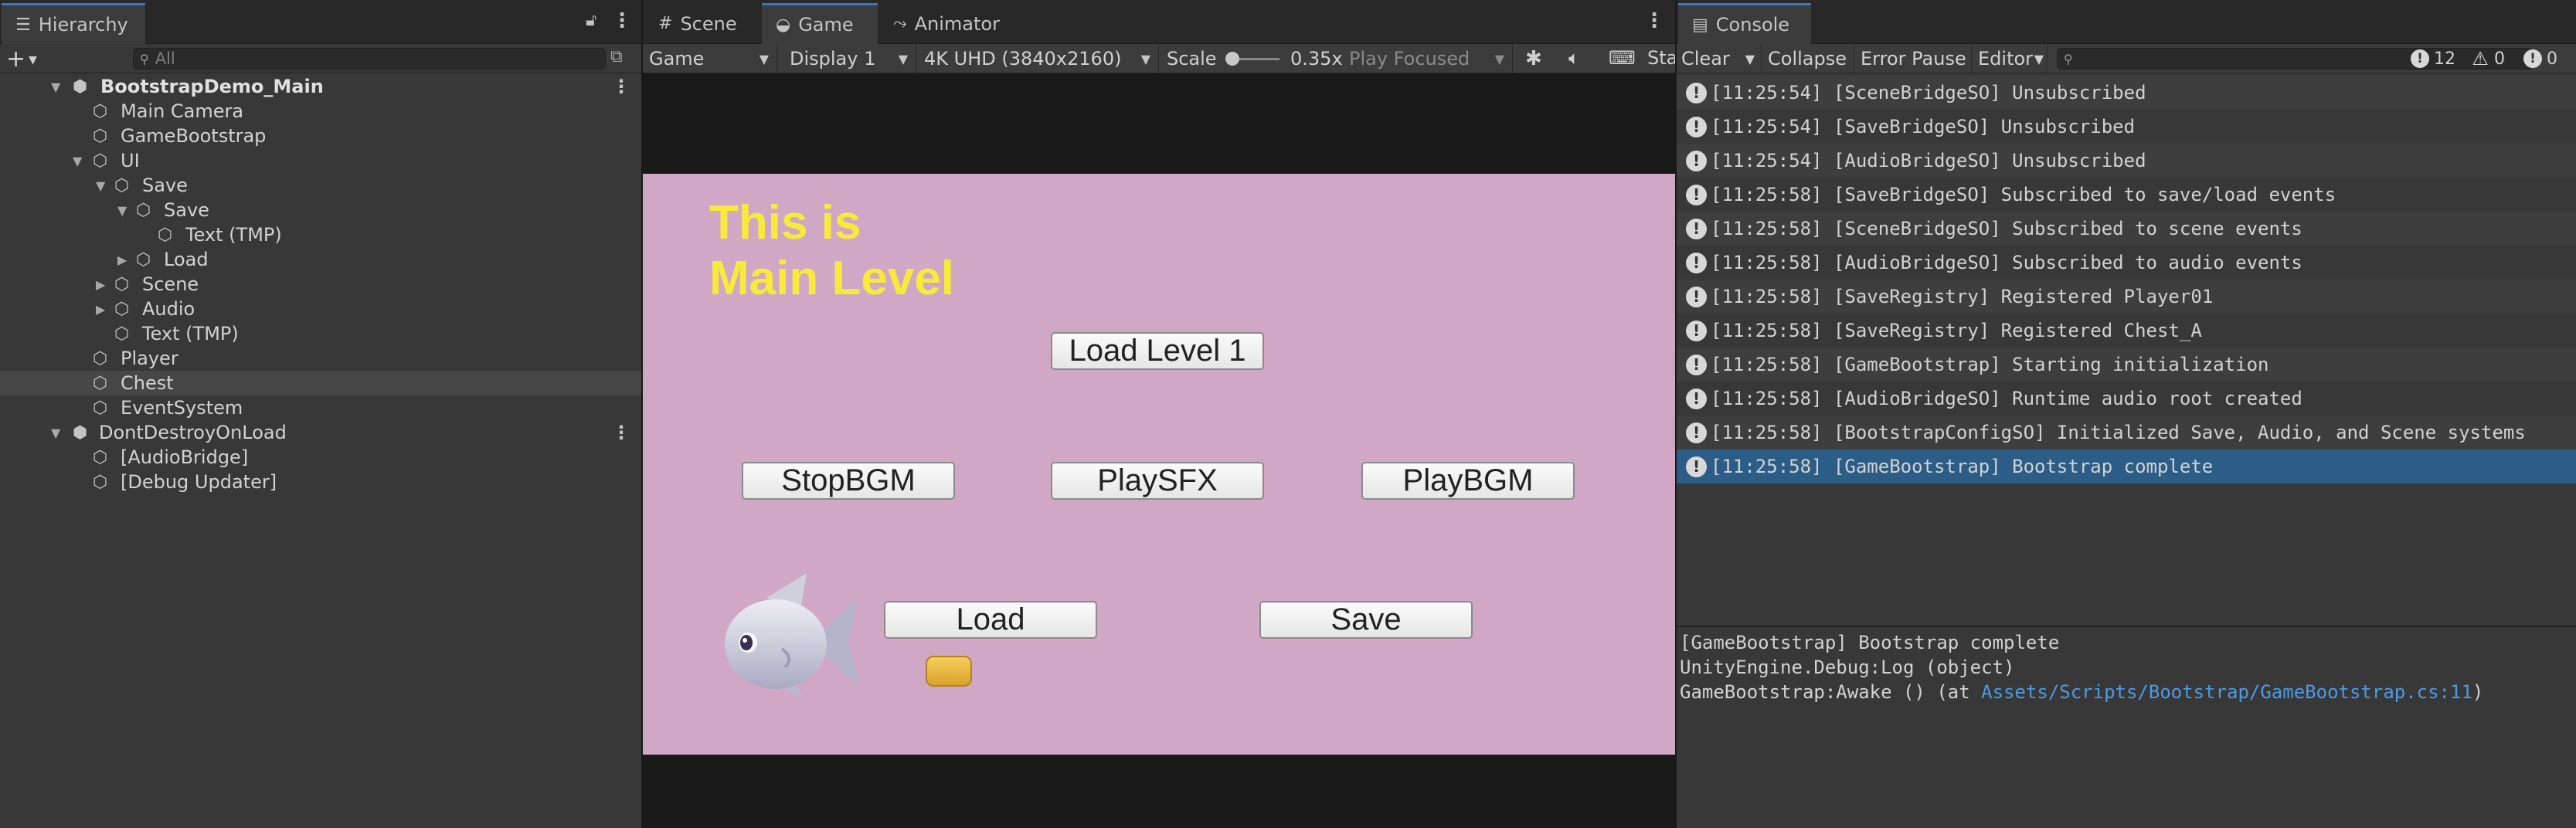 The width and height of the screenshot is (2576, 828). I want to click on coin-button, so click(949, 671).